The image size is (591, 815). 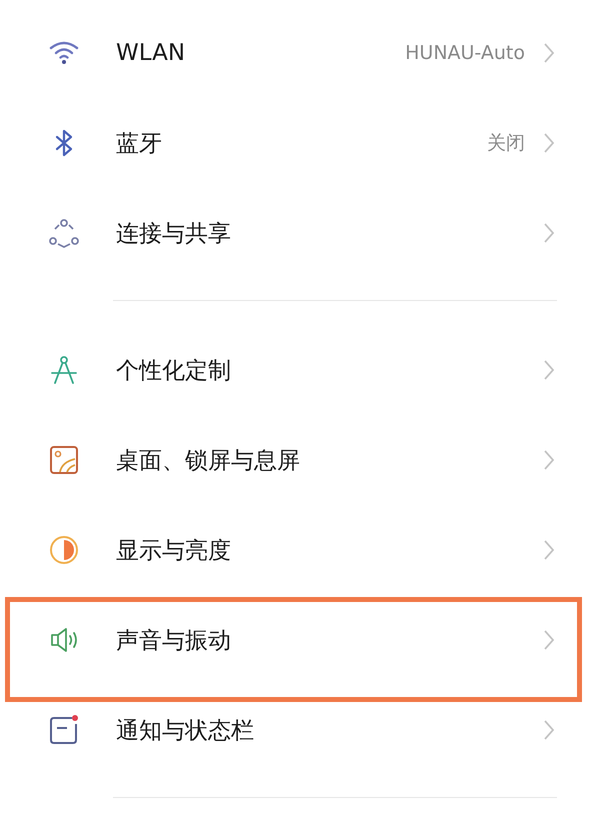 What do you see at coordinates (465, 53) in the screenshot?
I see `item-value: HUNAU-Auto` at bounding box center [465, 53].